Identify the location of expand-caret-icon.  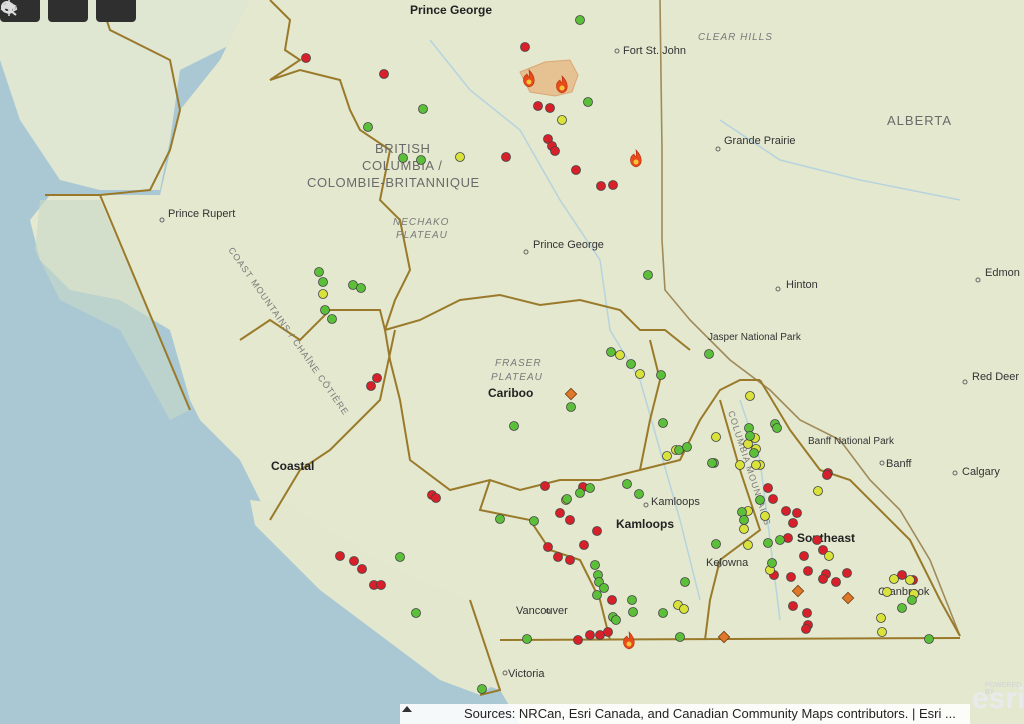
(407, 709).